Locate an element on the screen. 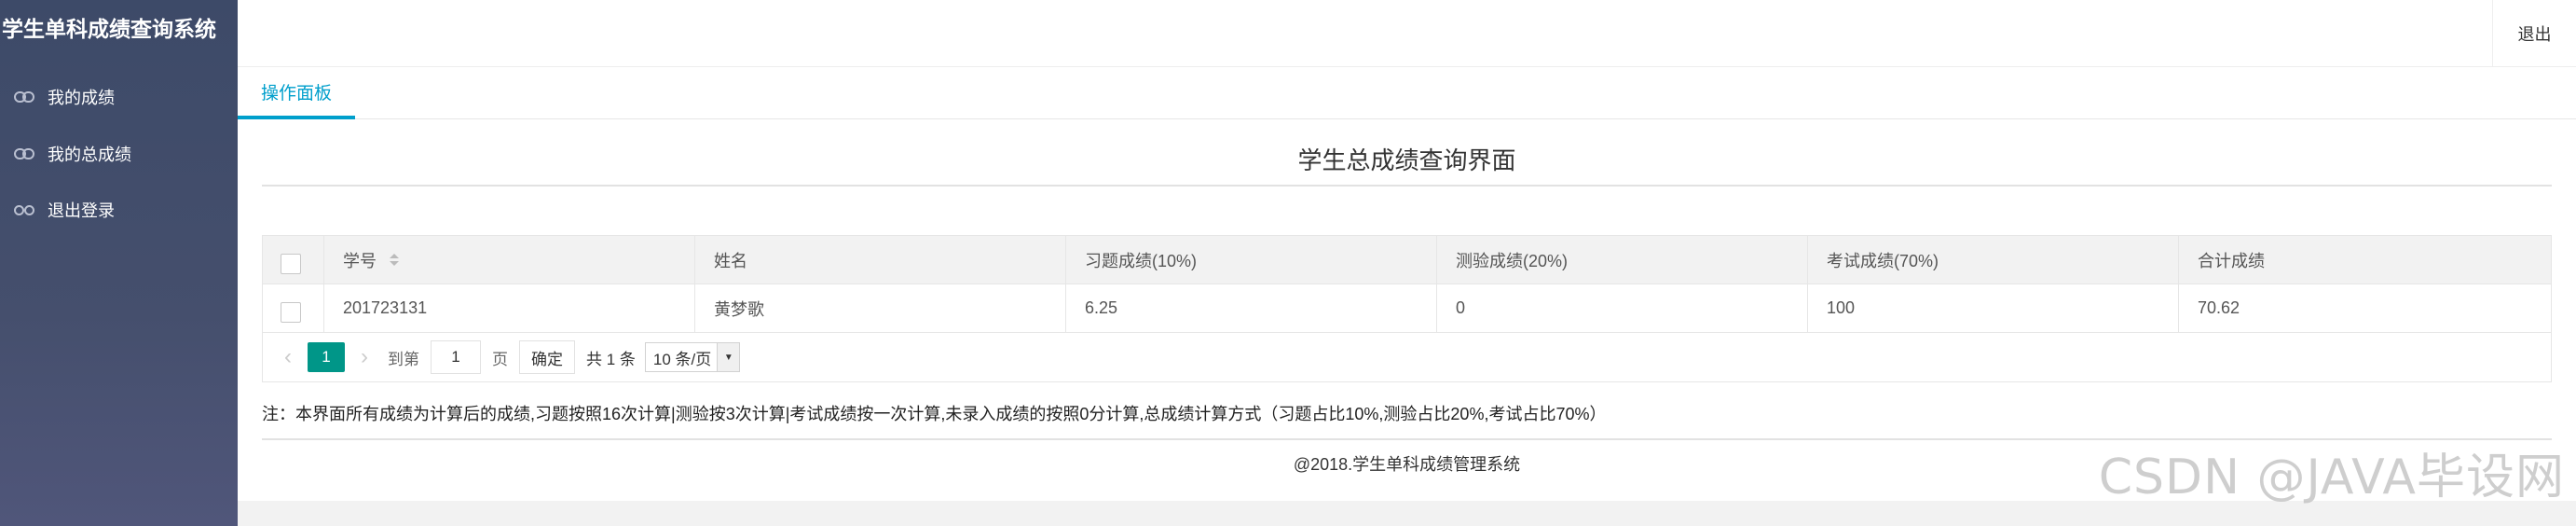 The height and width of the screenshot is (526, 2576). column-header-exercise-score: 习题成绩(10%) is located at coordinates (1251, 260).